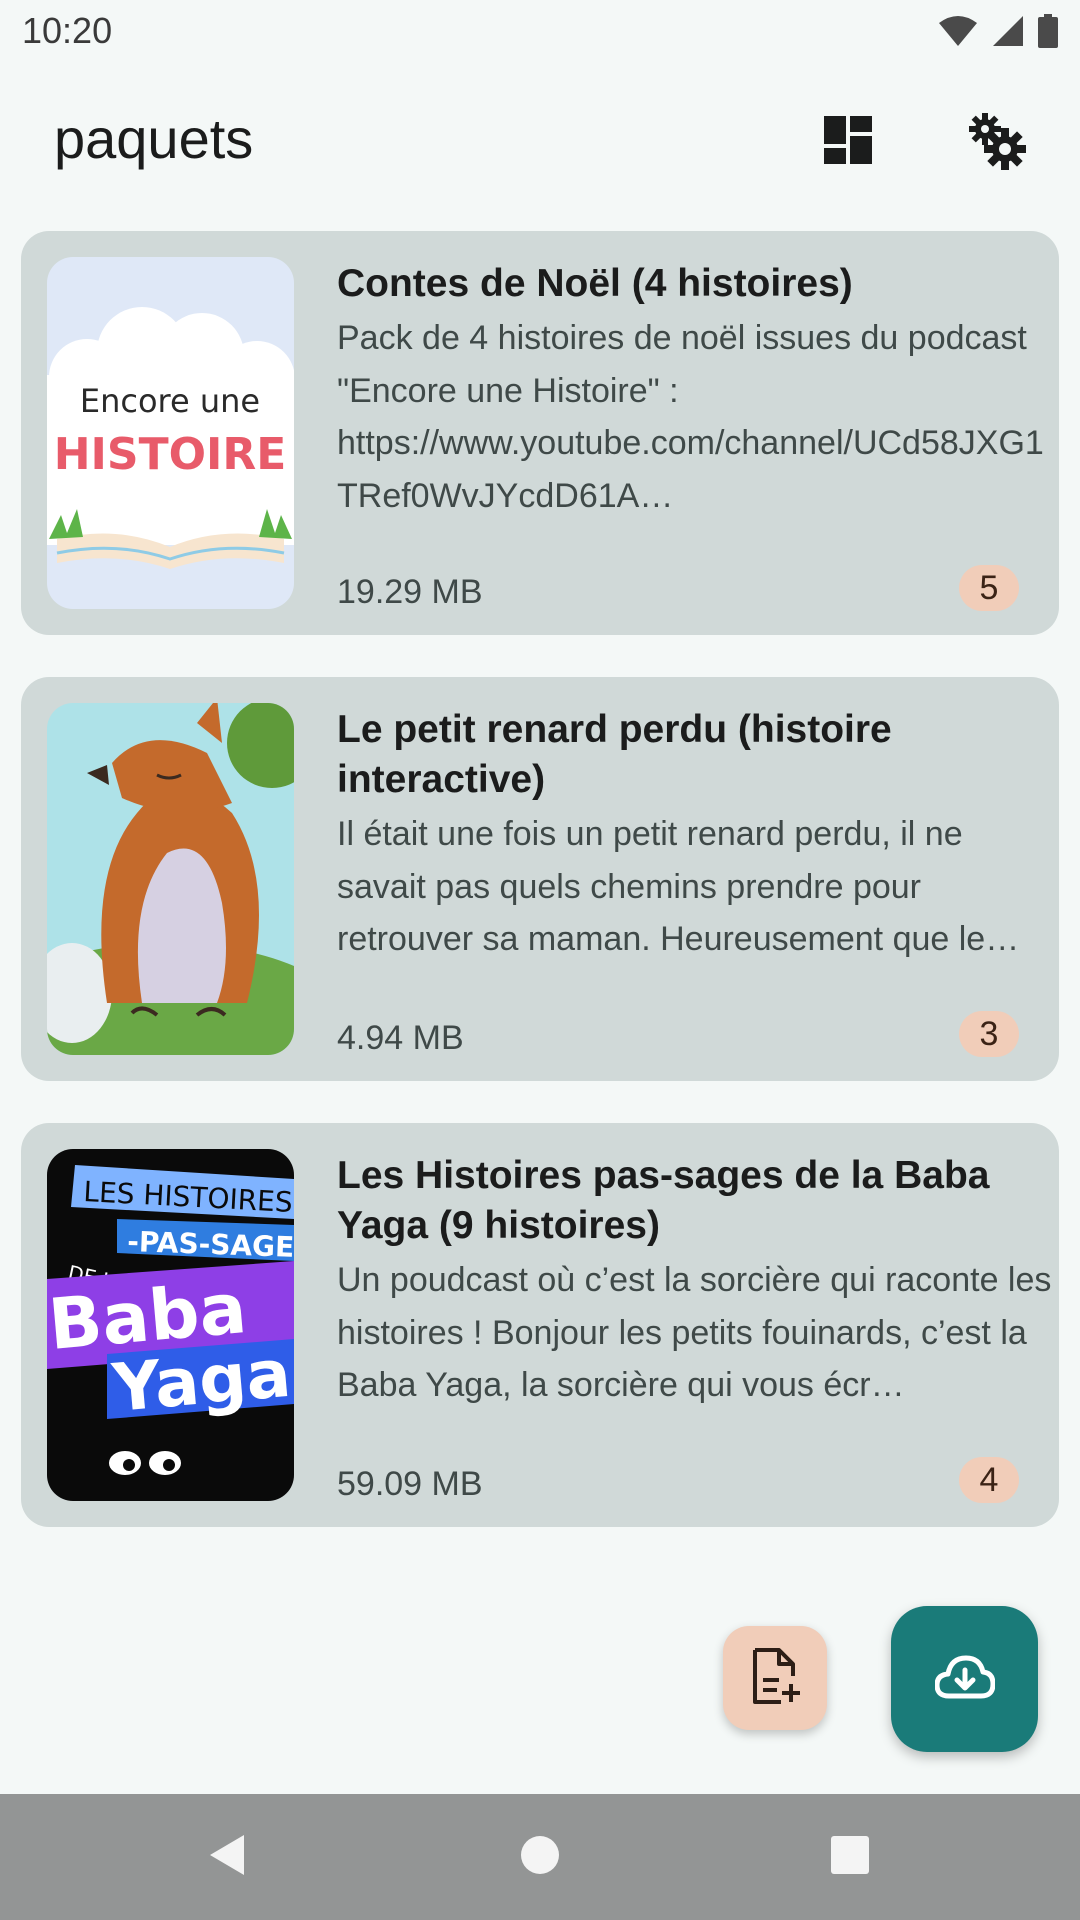 Image resolution: width=1080 pixels, height=1920 pixels. What do you see at coordinates (540, 140) in the screenshot?
I see `app-bar: paquets` at bounding box center [540, 140].